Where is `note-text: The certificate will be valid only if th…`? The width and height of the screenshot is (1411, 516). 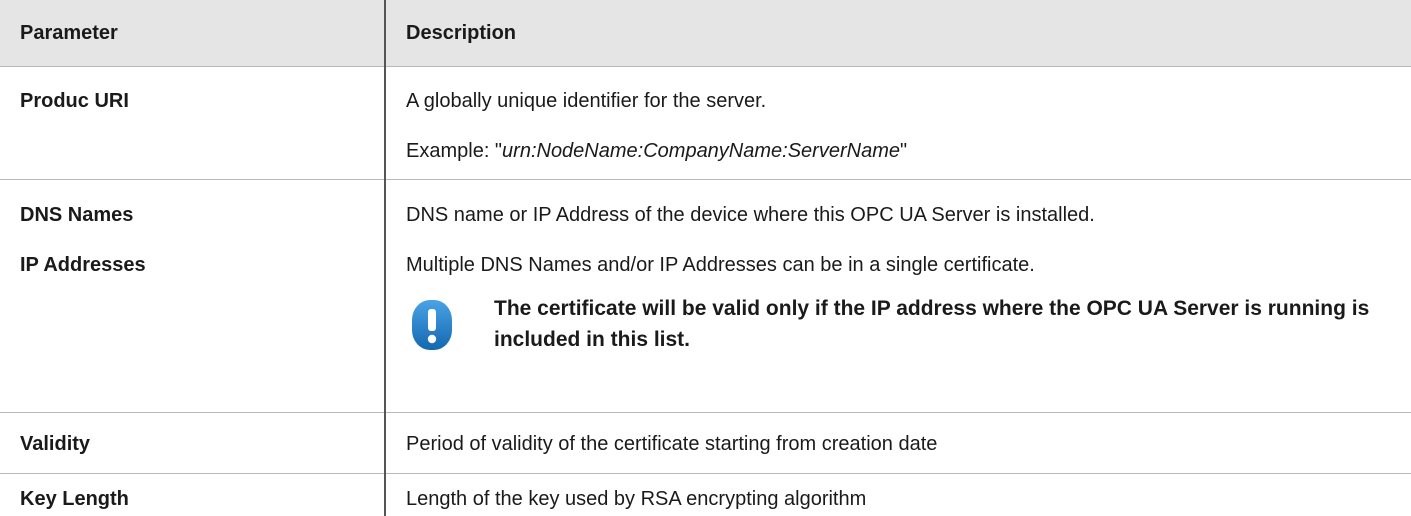
note-text: The certificate will be valid only if th… is located at coordinates (934, 324).